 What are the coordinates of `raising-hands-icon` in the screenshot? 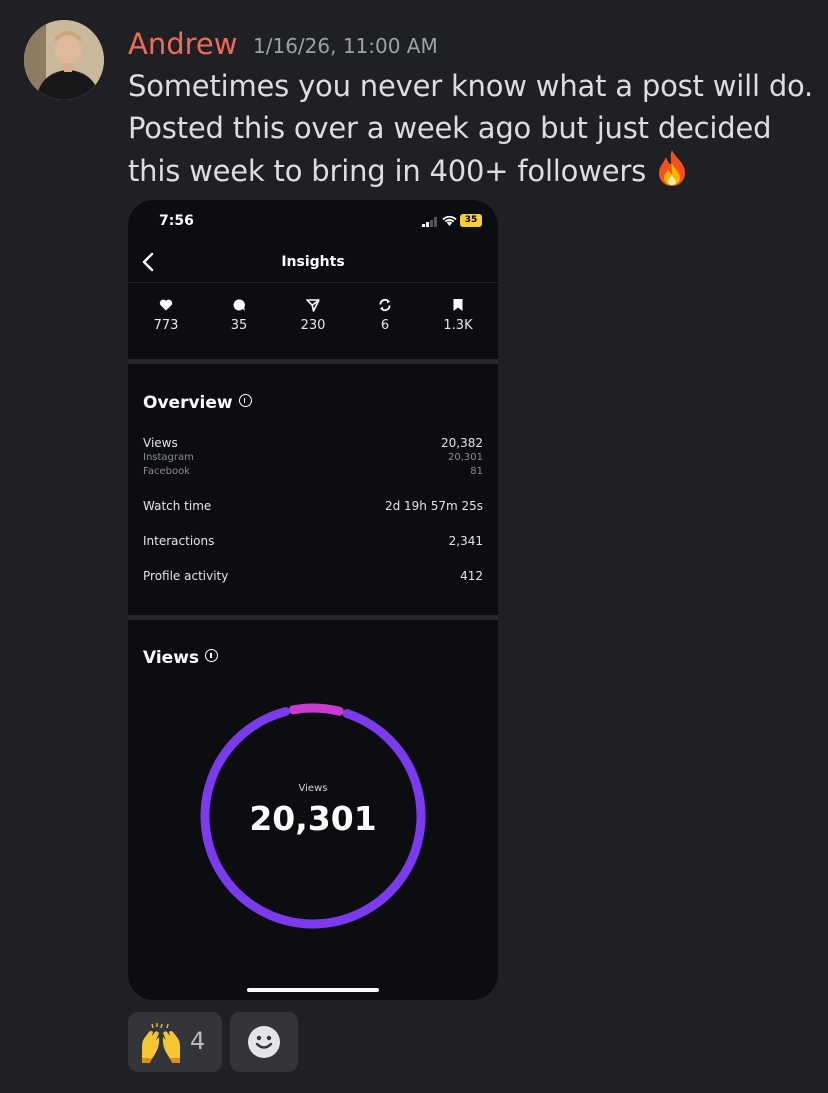 It's located at (161, 1043).